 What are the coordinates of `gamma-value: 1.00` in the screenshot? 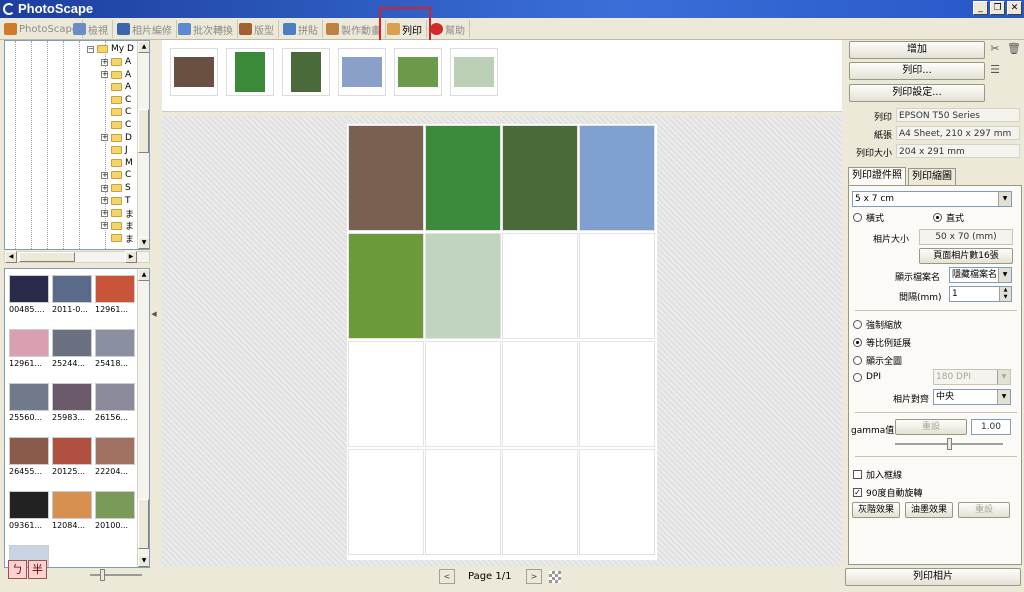 It's located at (991, 427).